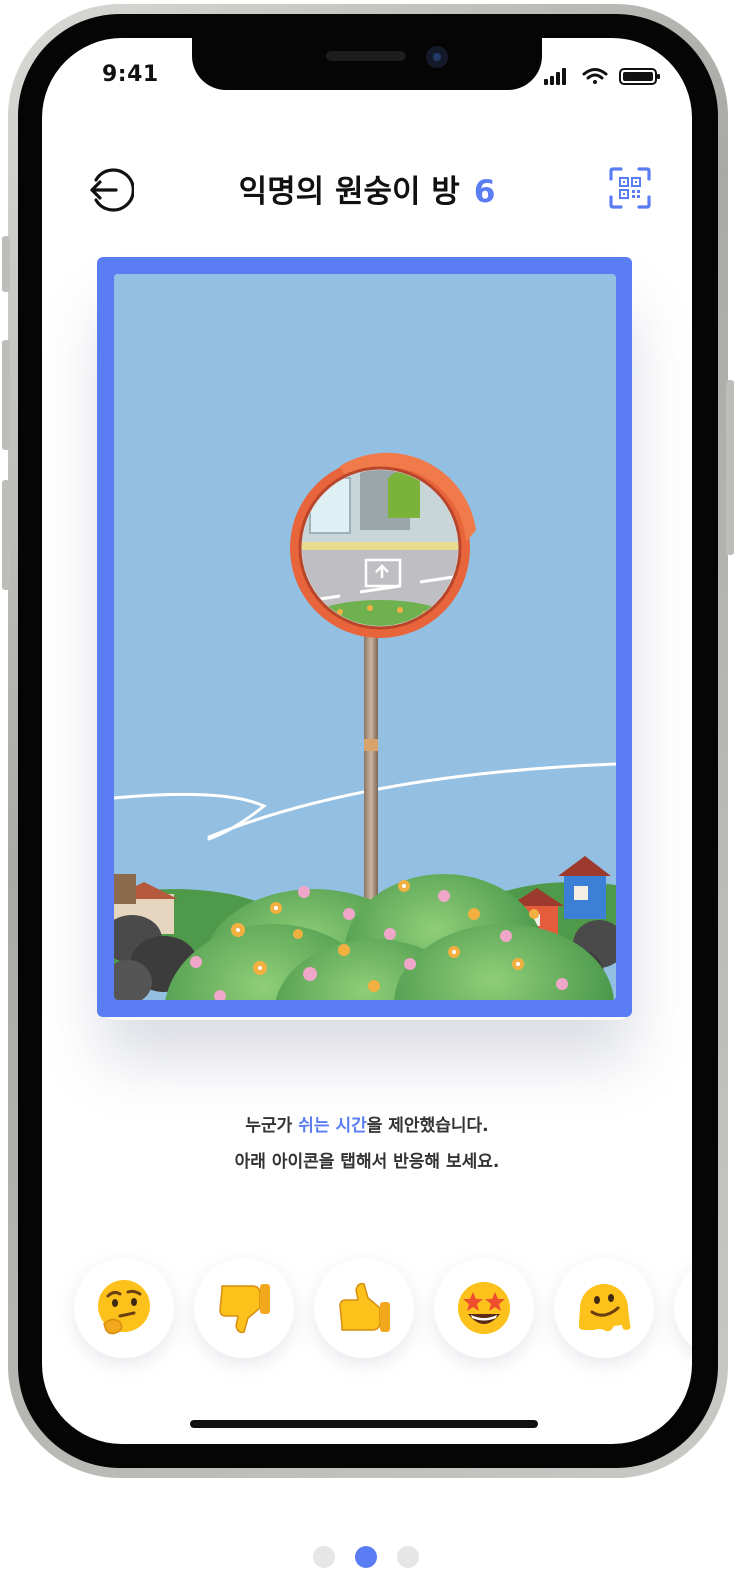 The height and width of the screenshot is (1578, 738). What do you see at coordinates (437, 57) in the screenshot?
I see `front-camera` at bounding box center [437, 57].